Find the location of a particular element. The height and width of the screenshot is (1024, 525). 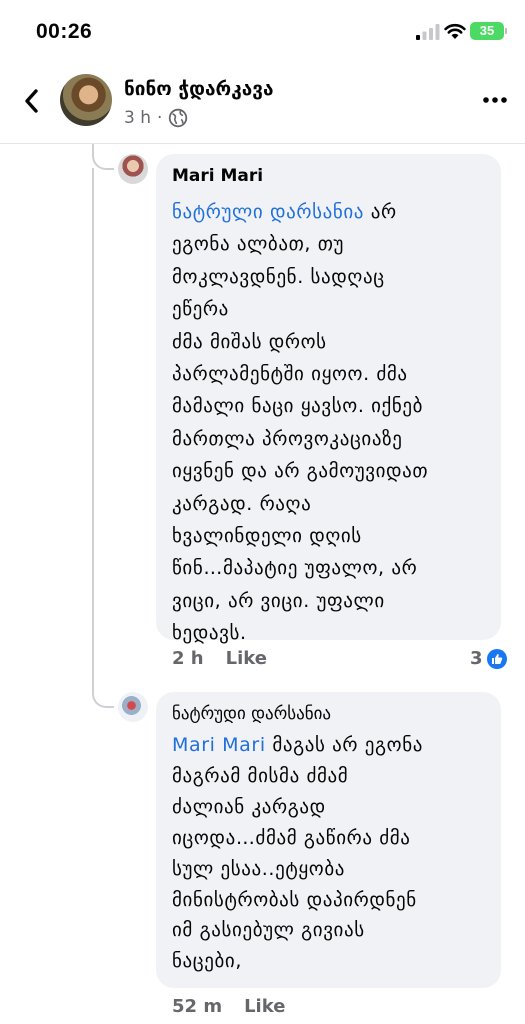

status-time: 00:26 is located at coordinates (64, 31).